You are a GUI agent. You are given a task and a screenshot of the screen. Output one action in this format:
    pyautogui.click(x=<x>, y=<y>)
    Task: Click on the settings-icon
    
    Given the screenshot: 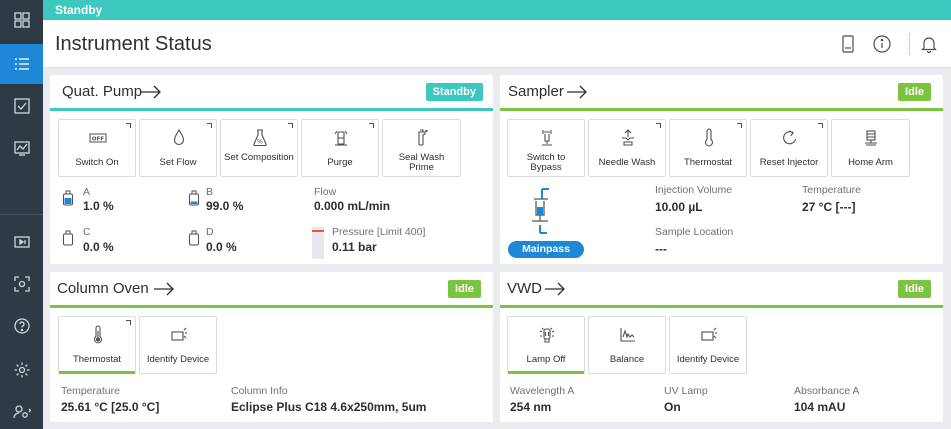 What is the action you would take?
    pyautogui.click(x=21, y=370)
    